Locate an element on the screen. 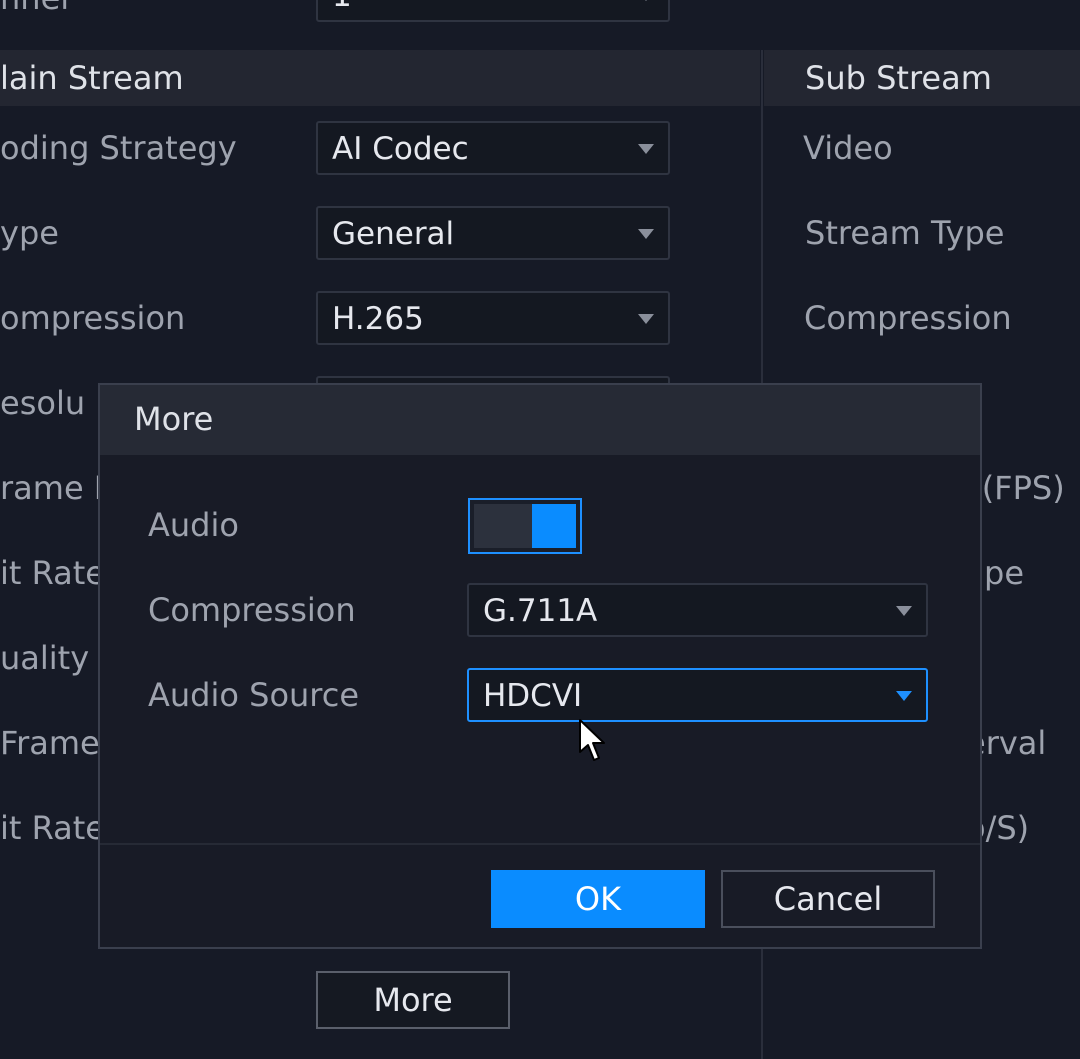 The width and height of the screenshot is (1080, 1059). type-label: ype is located at coordinates (29, 233).